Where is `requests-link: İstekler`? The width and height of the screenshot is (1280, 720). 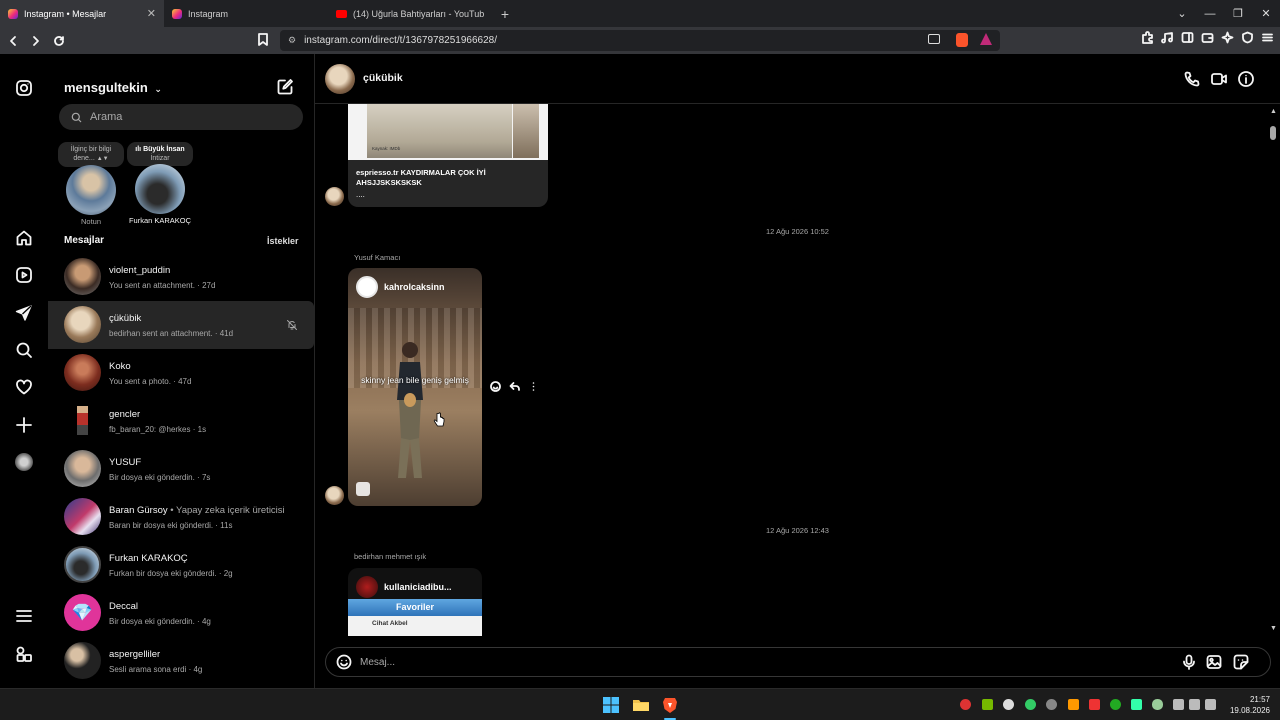 requests-link: İstekler is located at coordinates (283, 241).